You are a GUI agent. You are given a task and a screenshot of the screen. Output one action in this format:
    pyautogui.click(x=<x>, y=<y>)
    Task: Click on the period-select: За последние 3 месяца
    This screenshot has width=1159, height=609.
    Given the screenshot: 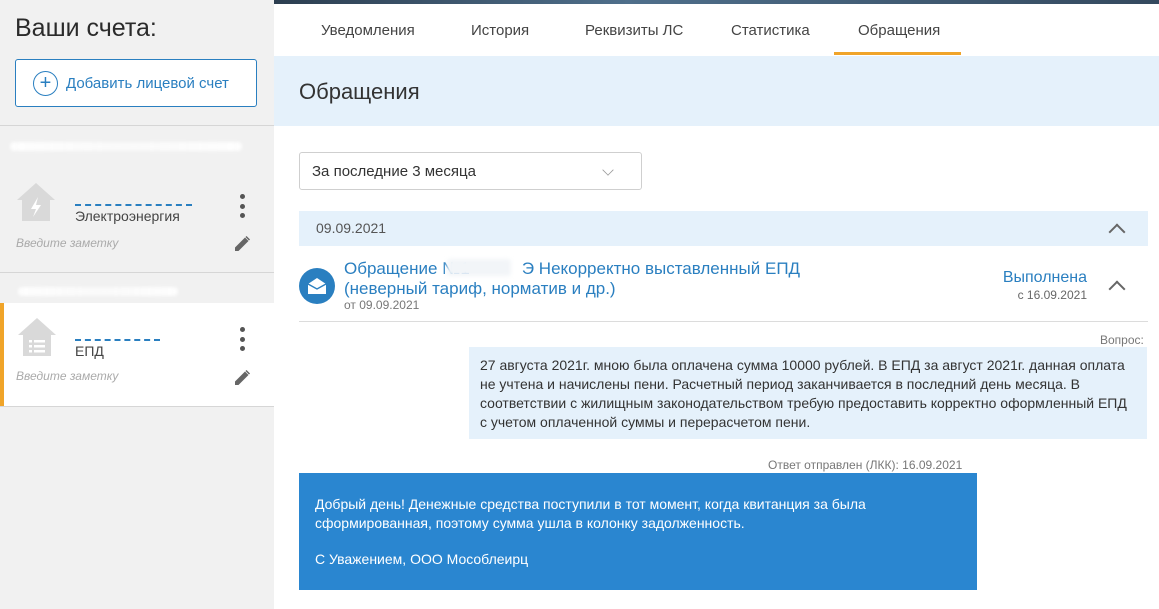 What is the action you would take?
    pyautogui.click(x=470, y=171)
    